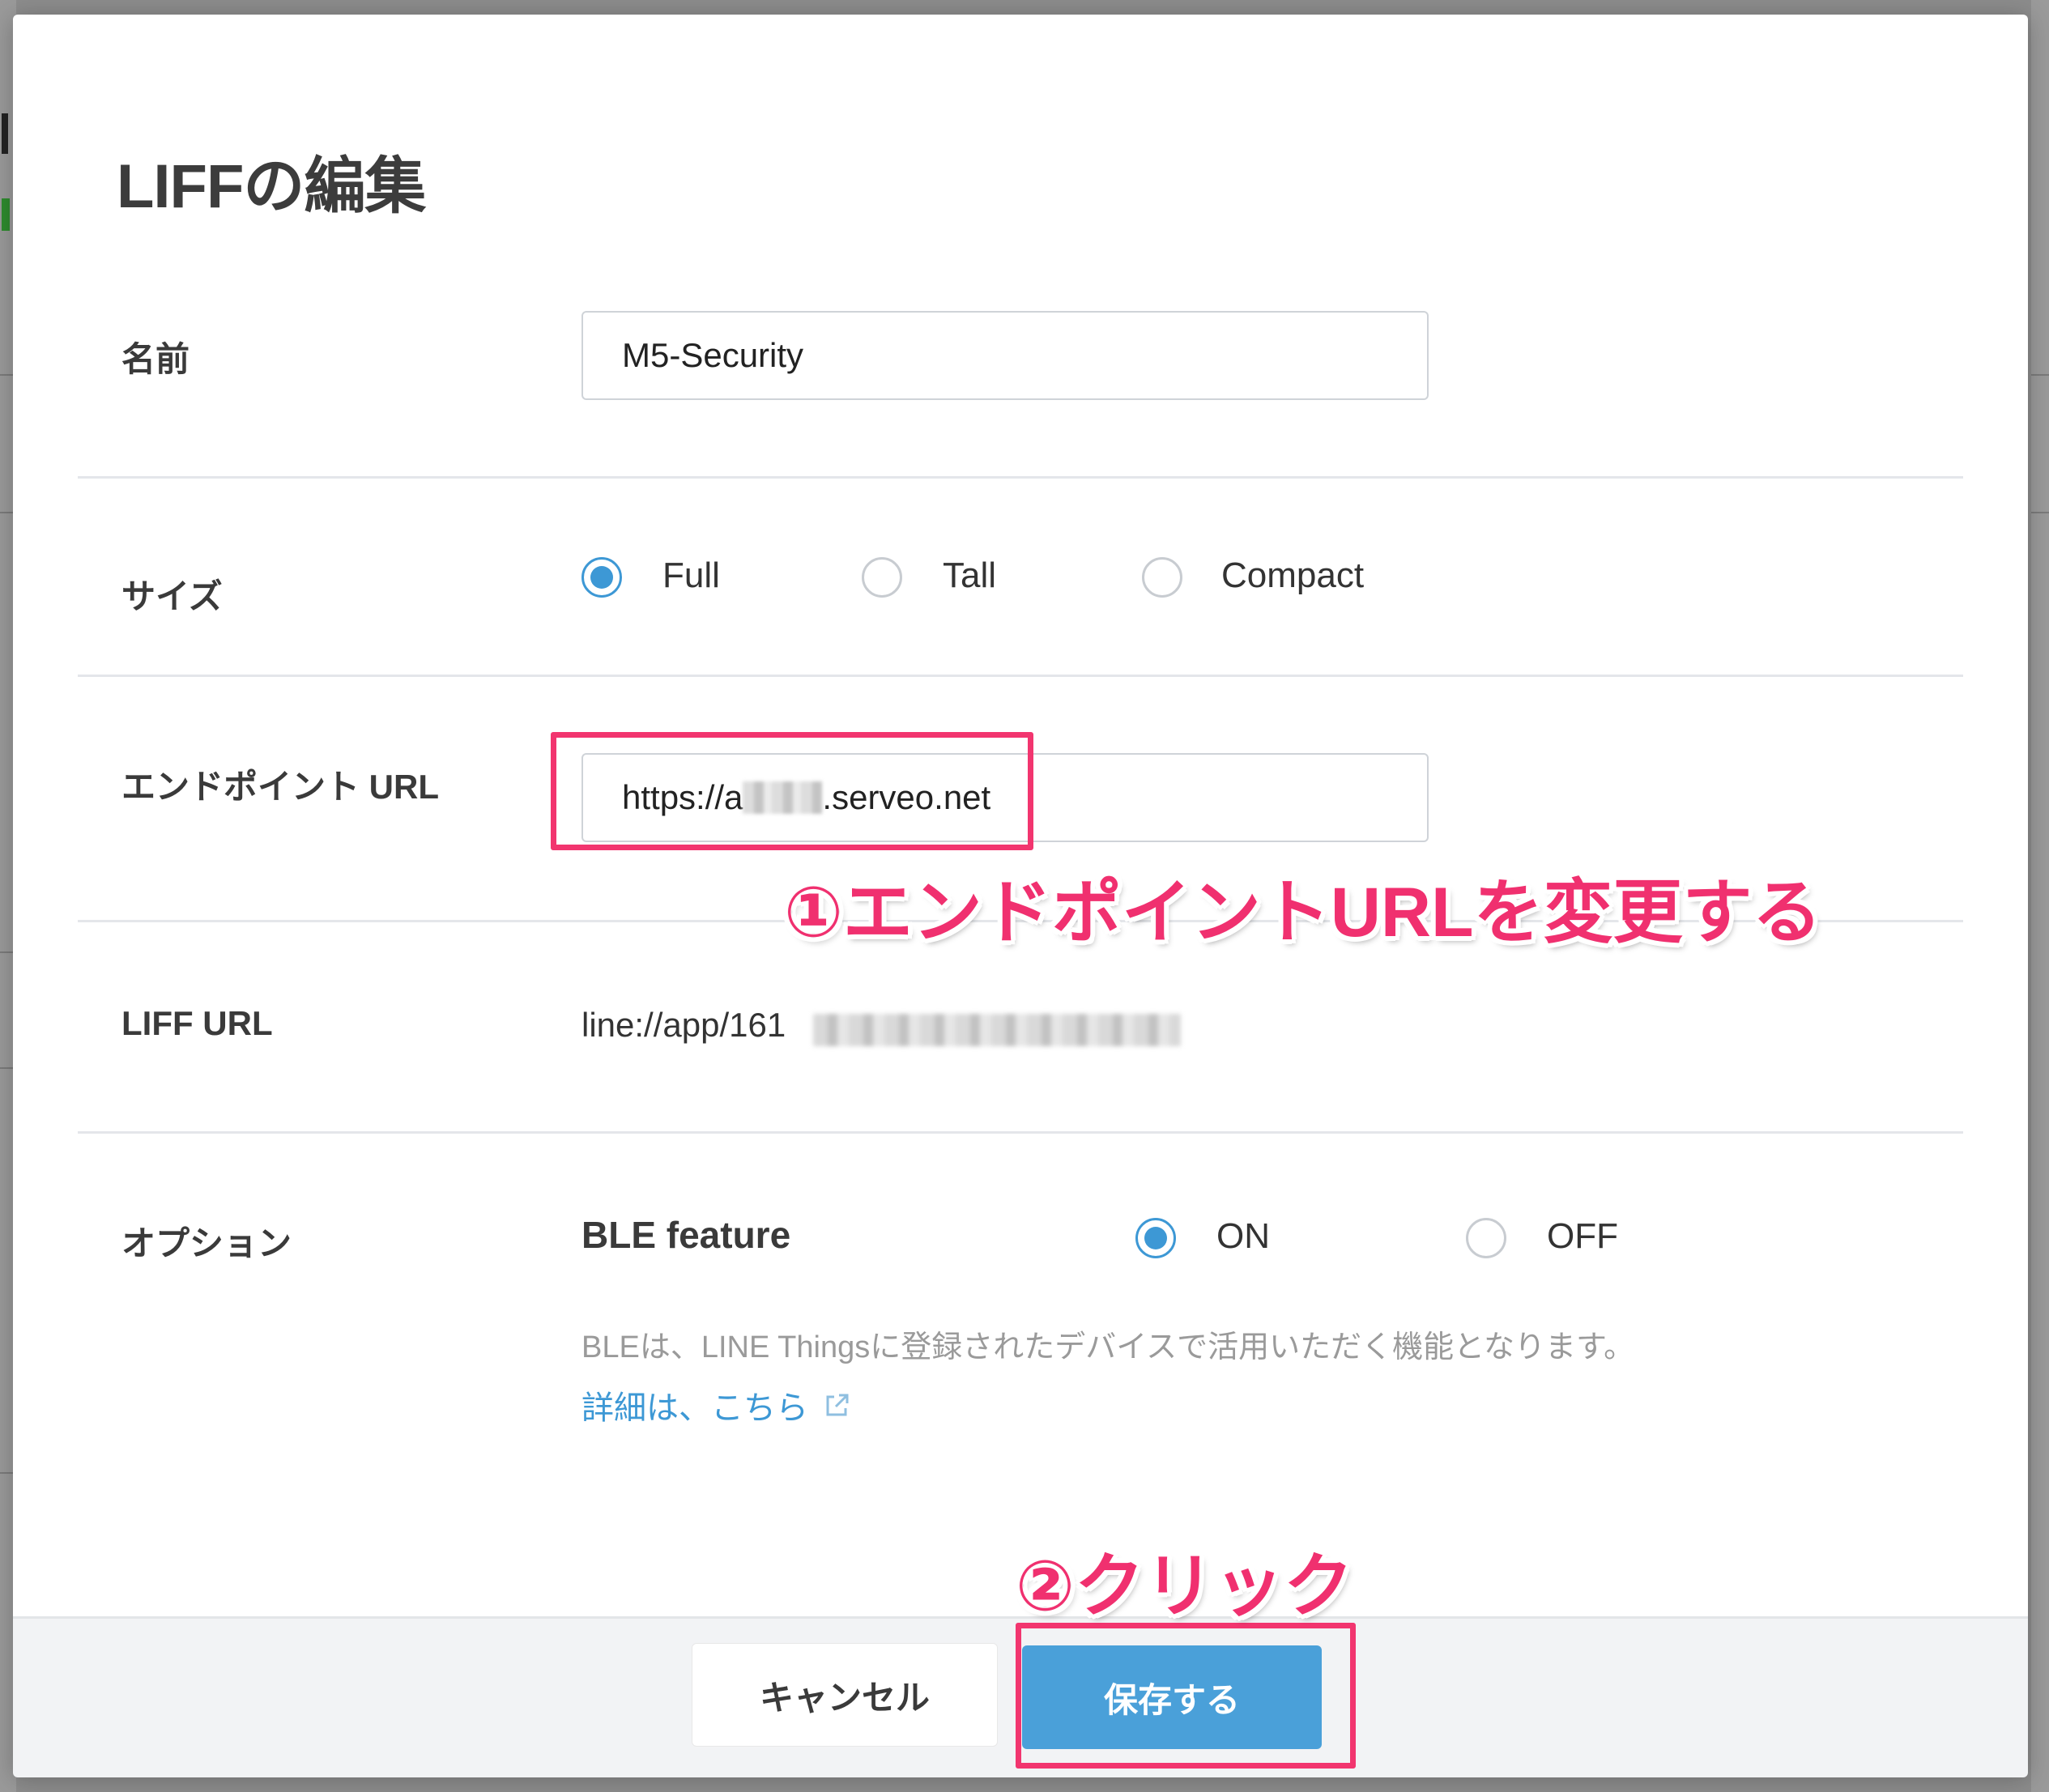 Image resolution: width=2049 pixels, height=1792 pixels. I want to click on step2-annotation: ②クリック, so click(1184, 1586).